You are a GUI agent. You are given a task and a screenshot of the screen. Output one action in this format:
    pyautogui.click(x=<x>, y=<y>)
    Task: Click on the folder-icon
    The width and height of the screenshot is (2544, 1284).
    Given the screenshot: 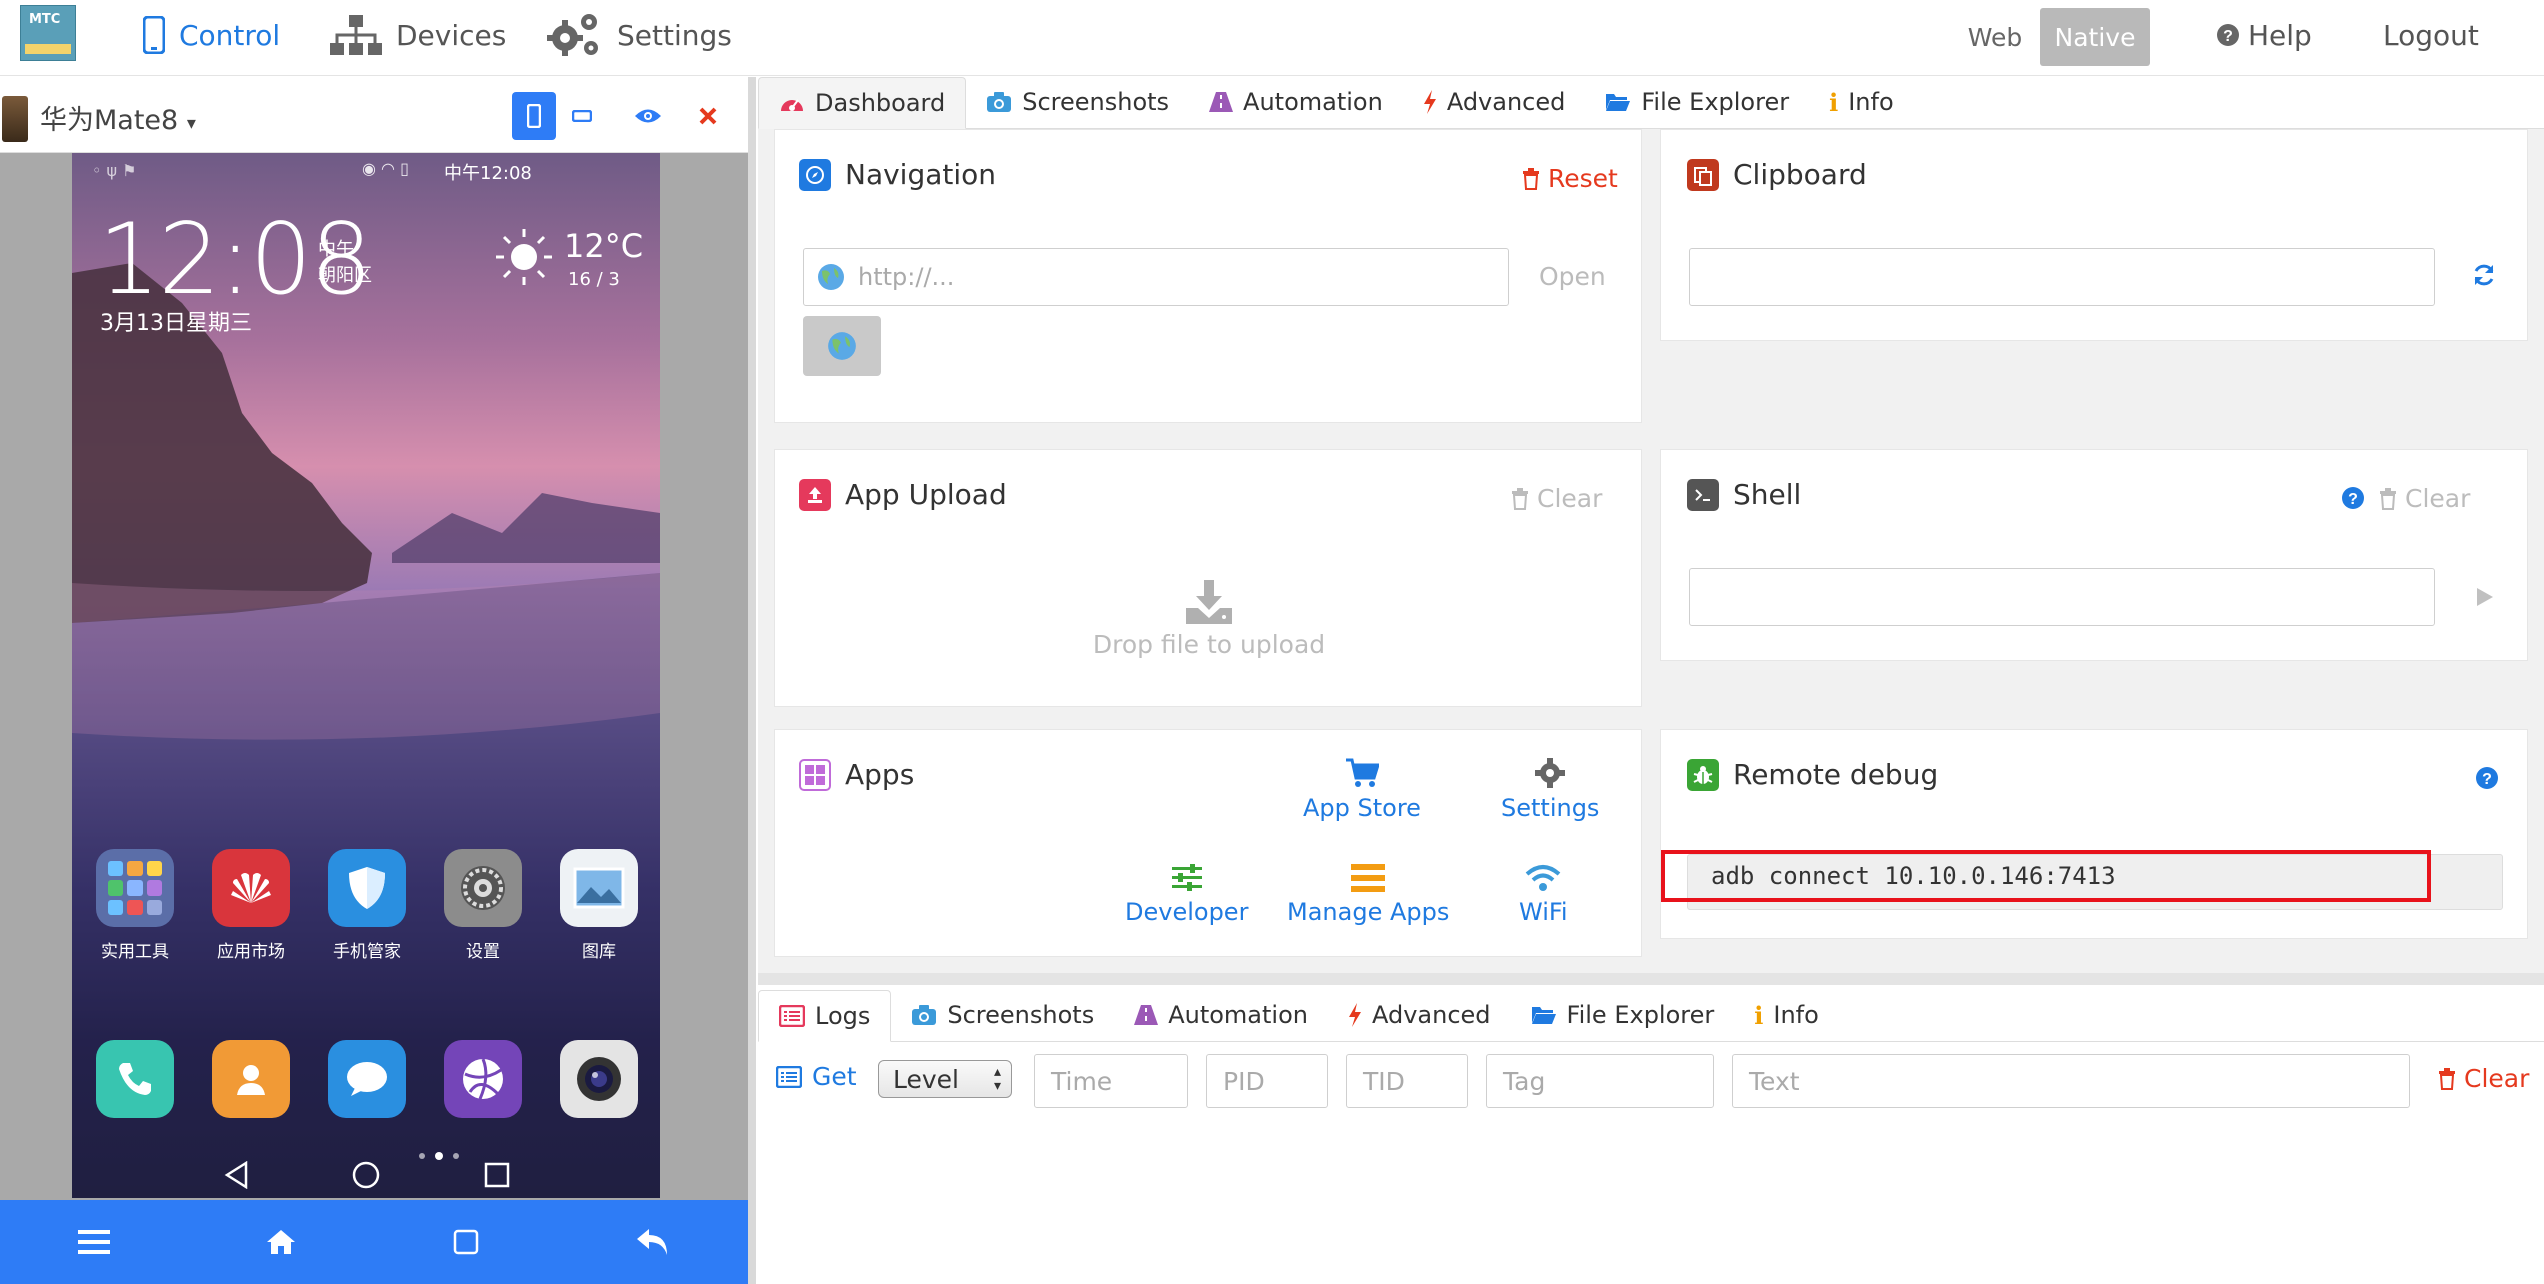 What is the action you would take?
    pyautogui.click(x=135, y=888)
    